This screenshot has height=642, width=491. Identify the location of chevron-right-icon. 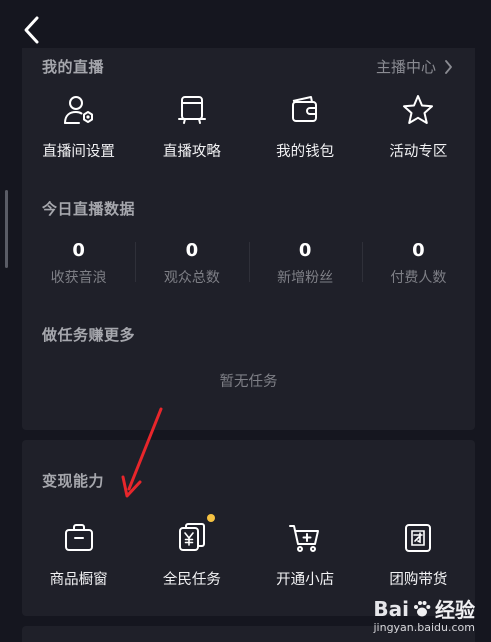
(448, 66).